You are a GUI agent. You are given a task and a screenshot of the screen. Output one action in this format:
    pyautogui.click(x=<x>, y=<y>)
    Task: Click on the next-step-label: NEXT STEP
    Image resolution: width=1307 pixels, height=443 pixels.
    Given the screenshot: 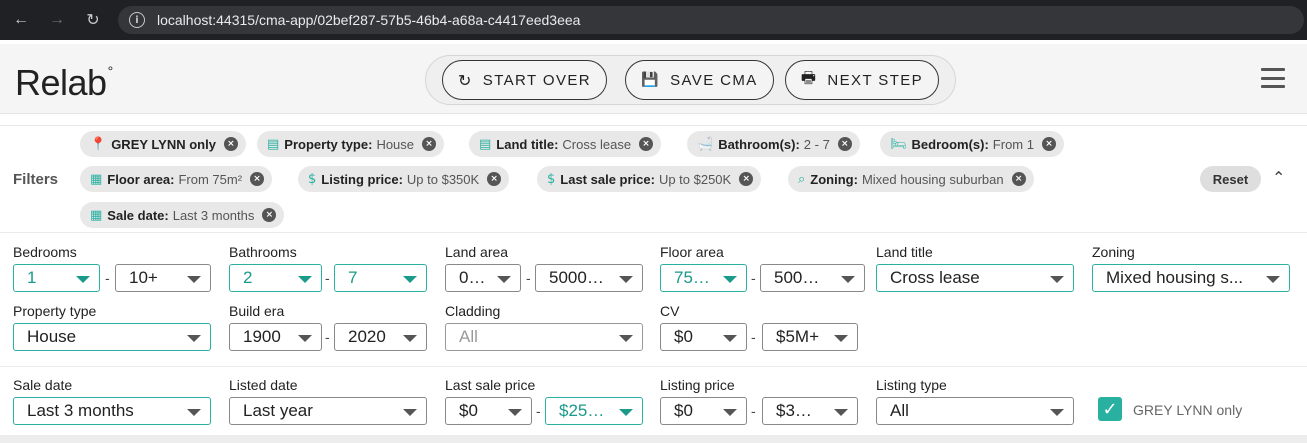 What is the action you would take?
    pyautogui.click(x=875, y=80)
    